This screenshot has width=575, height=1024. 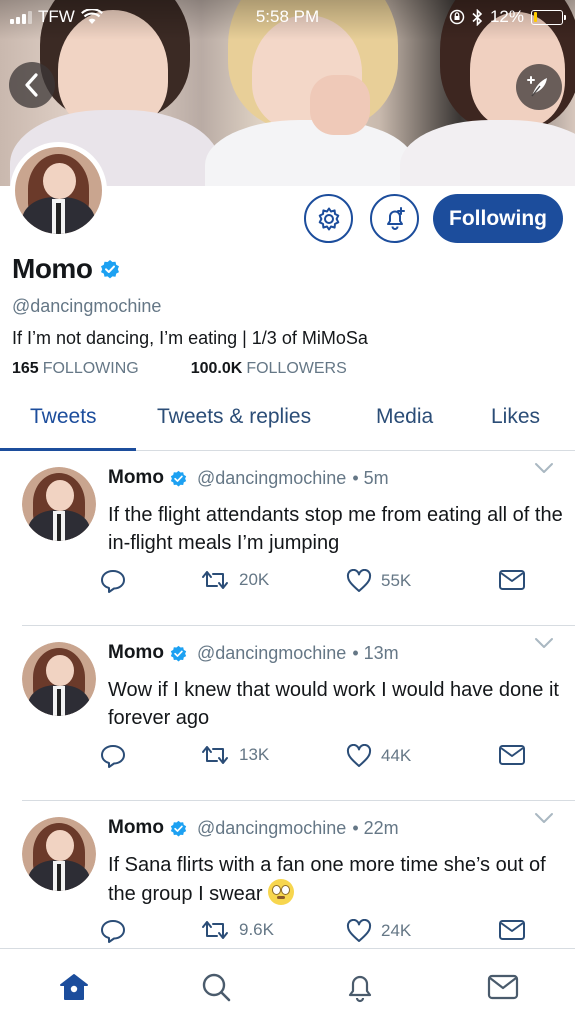 I want to click on notifications-toggle-button, so click(x=394, y=218).